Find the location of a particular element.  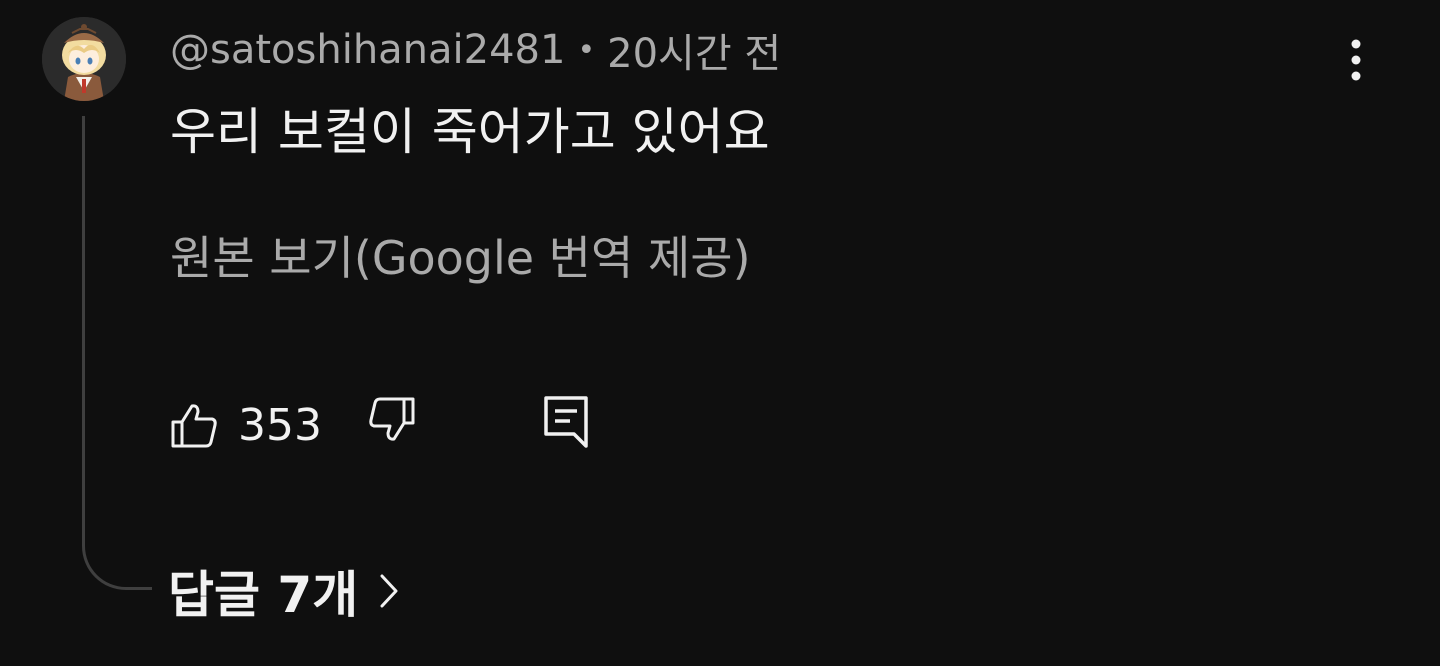

more-options-button is located at coordinates (1356, 60).